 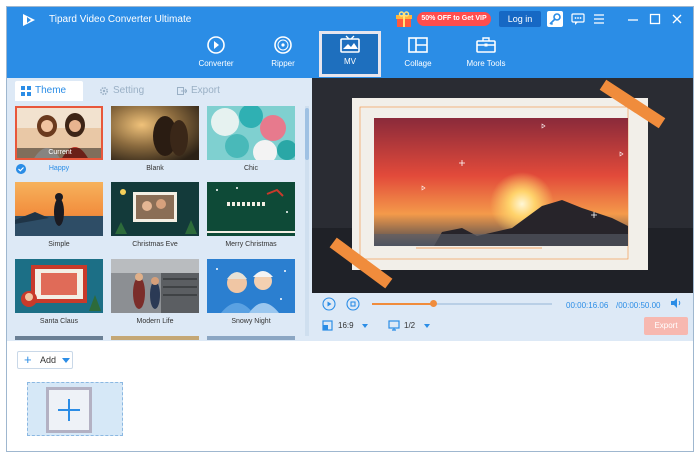 I want to click on screen-icon, so click(x=394, y=325).